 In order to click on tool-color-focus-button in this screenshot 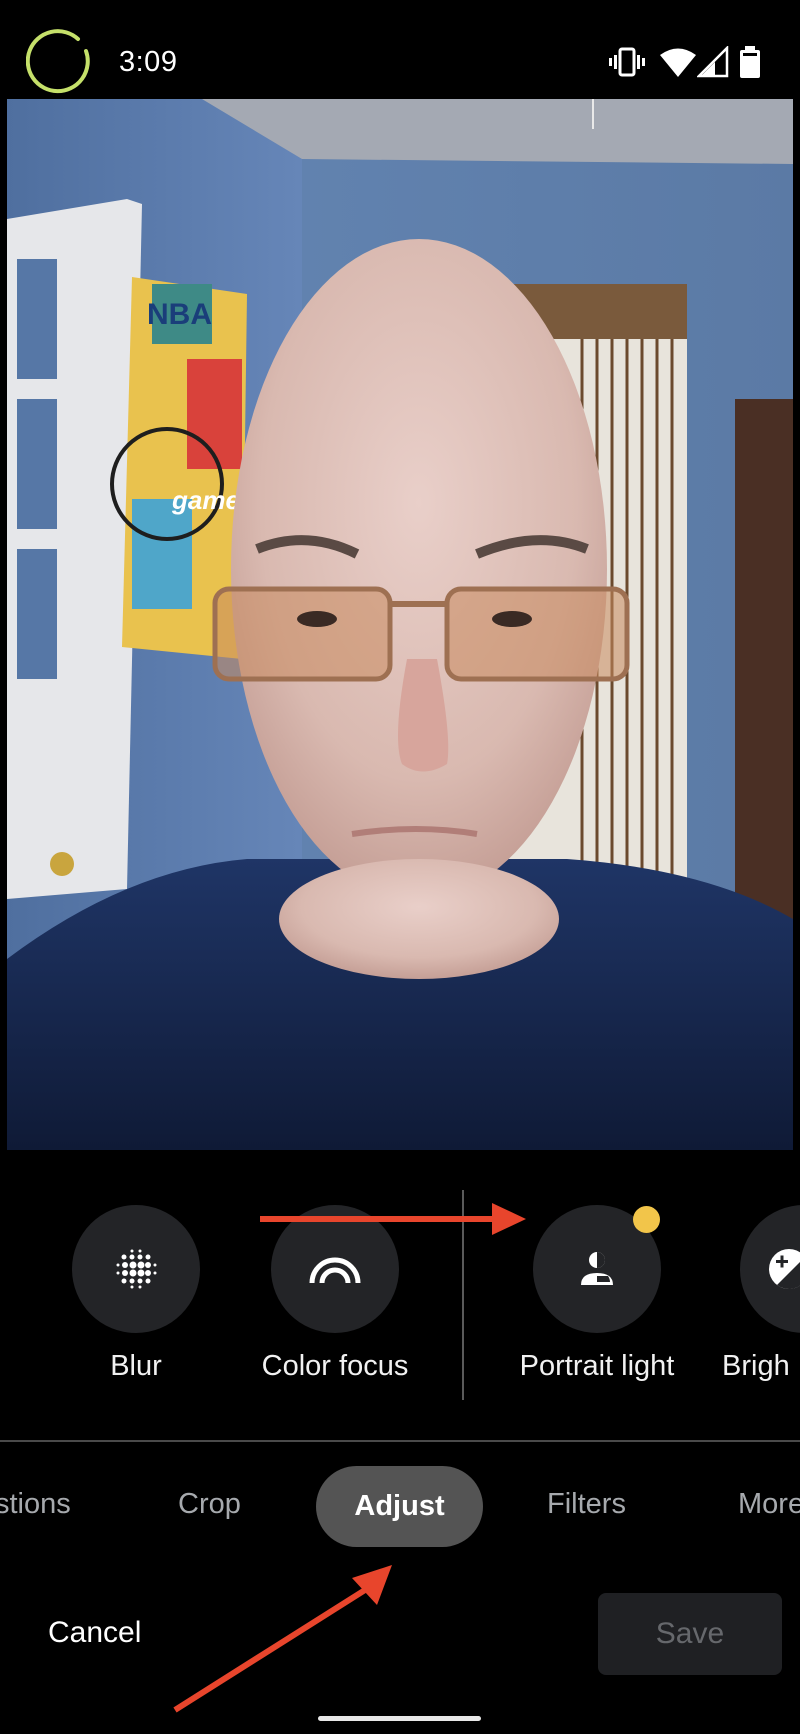, I will do `click(335, 1269)`.